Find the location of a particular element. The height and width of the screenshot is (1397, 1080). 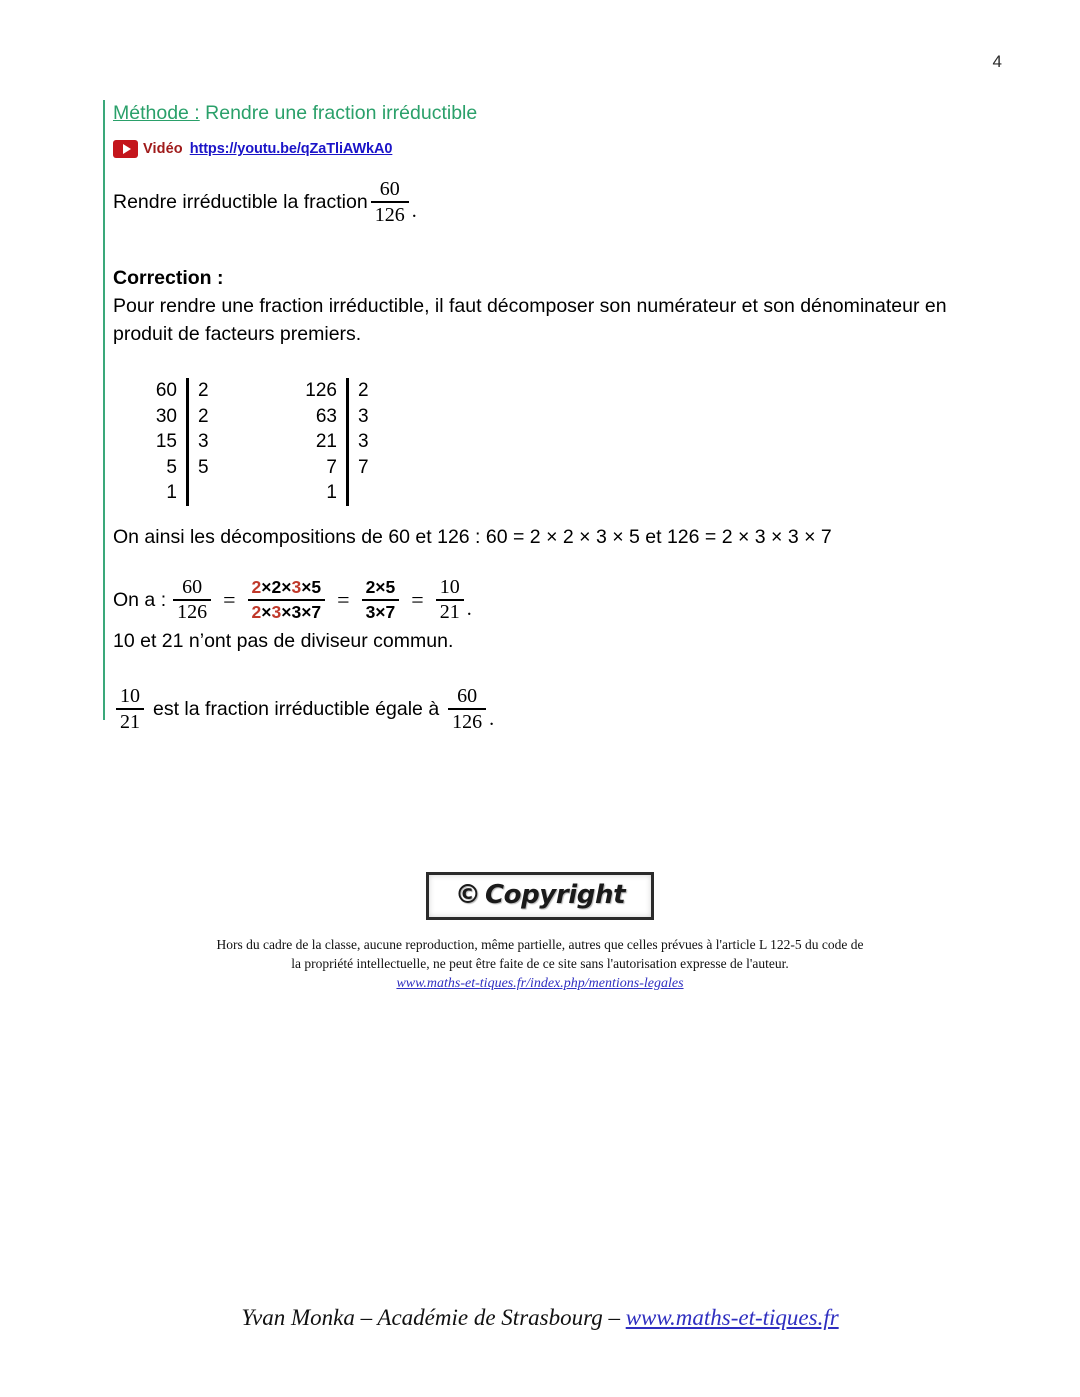

correction-title: Correction : is located at coordinates (168, 278).